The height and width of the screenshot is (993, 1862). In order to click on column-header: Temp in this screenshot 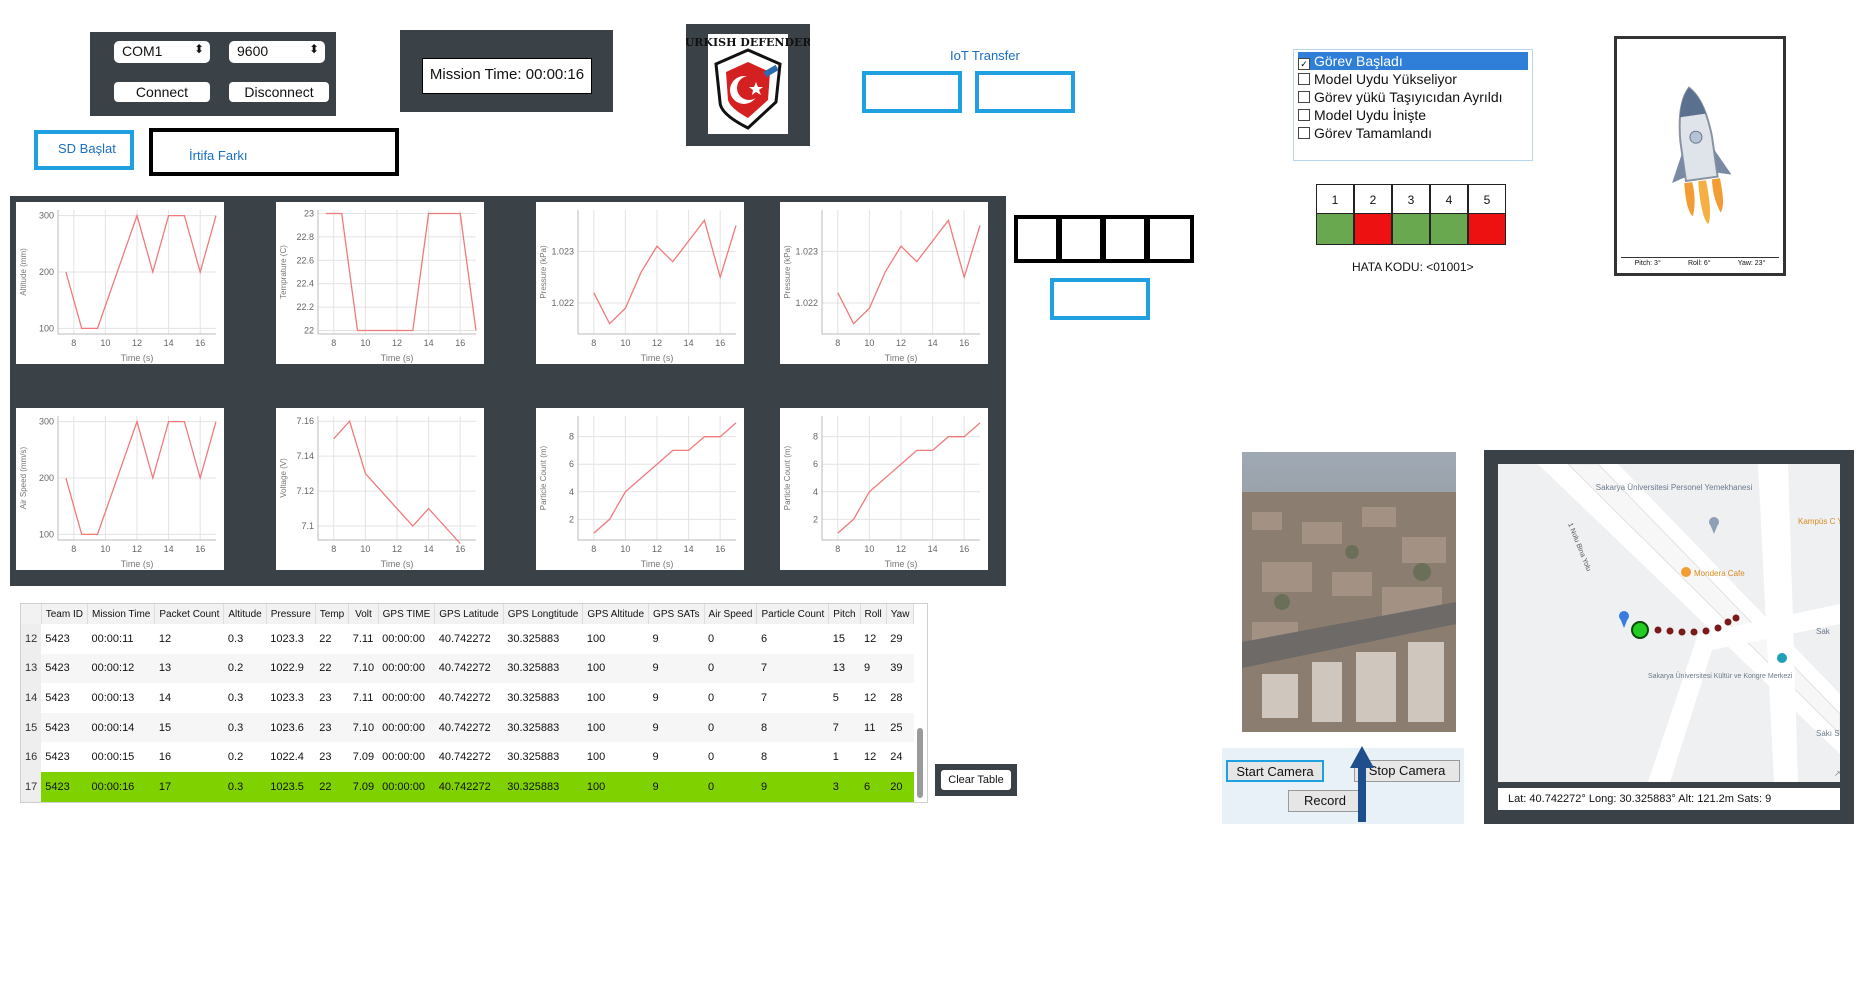, I will do `click(332, 614)`.